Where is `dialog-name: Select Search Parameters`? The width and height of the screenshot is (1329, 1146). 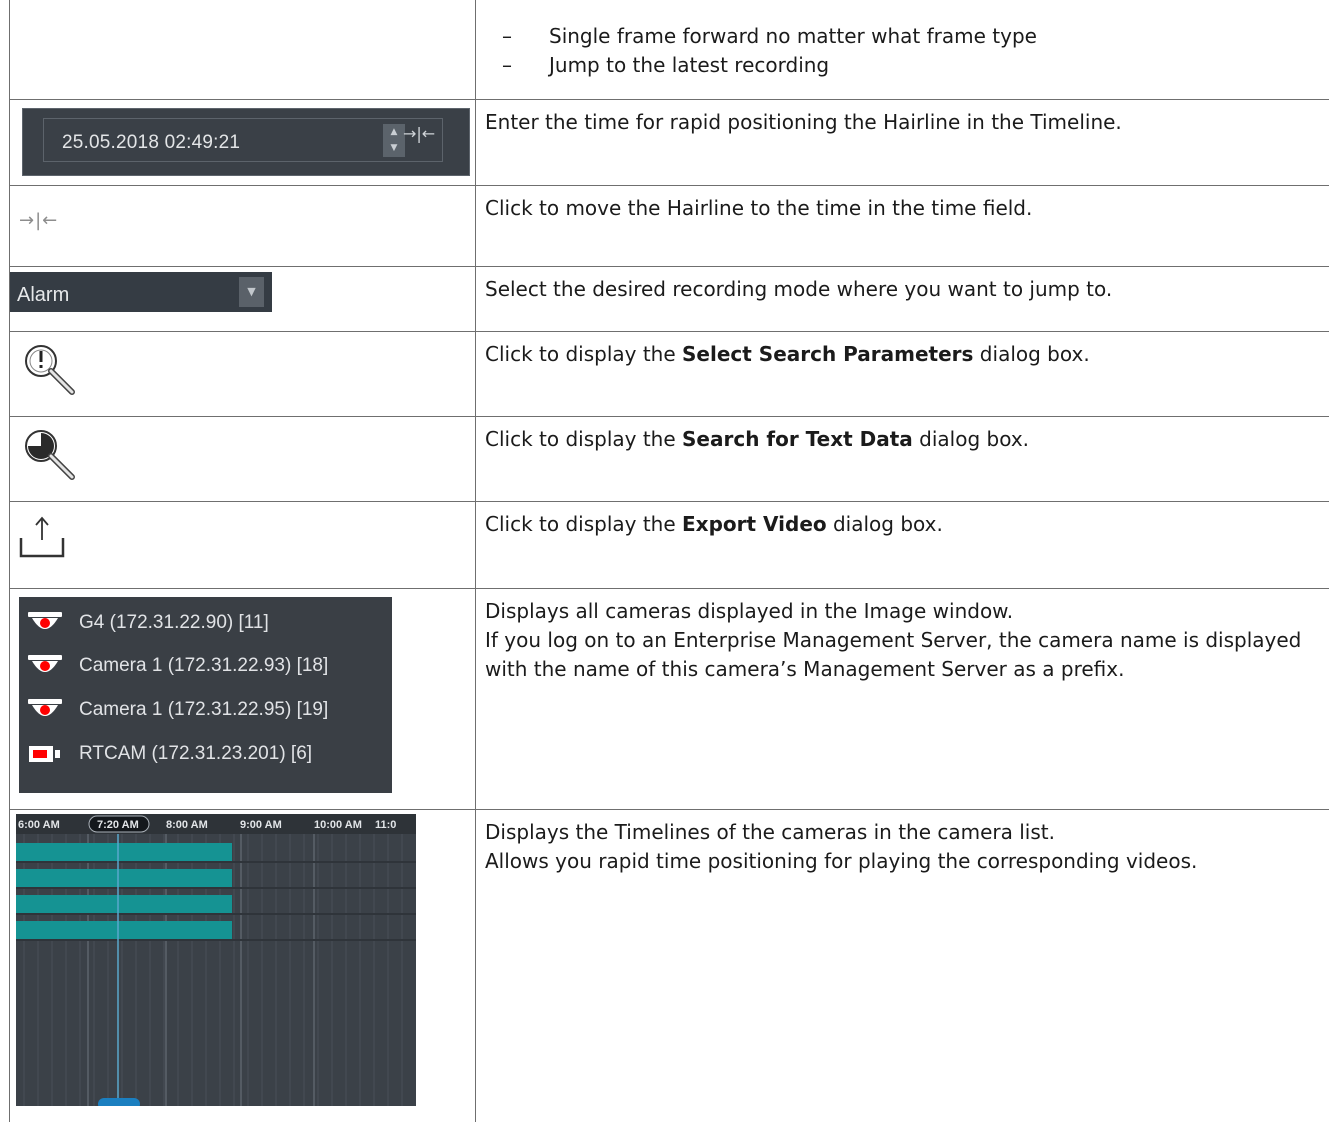 dialog-name: Select Search Parameters is located at coordinates (828, 353).